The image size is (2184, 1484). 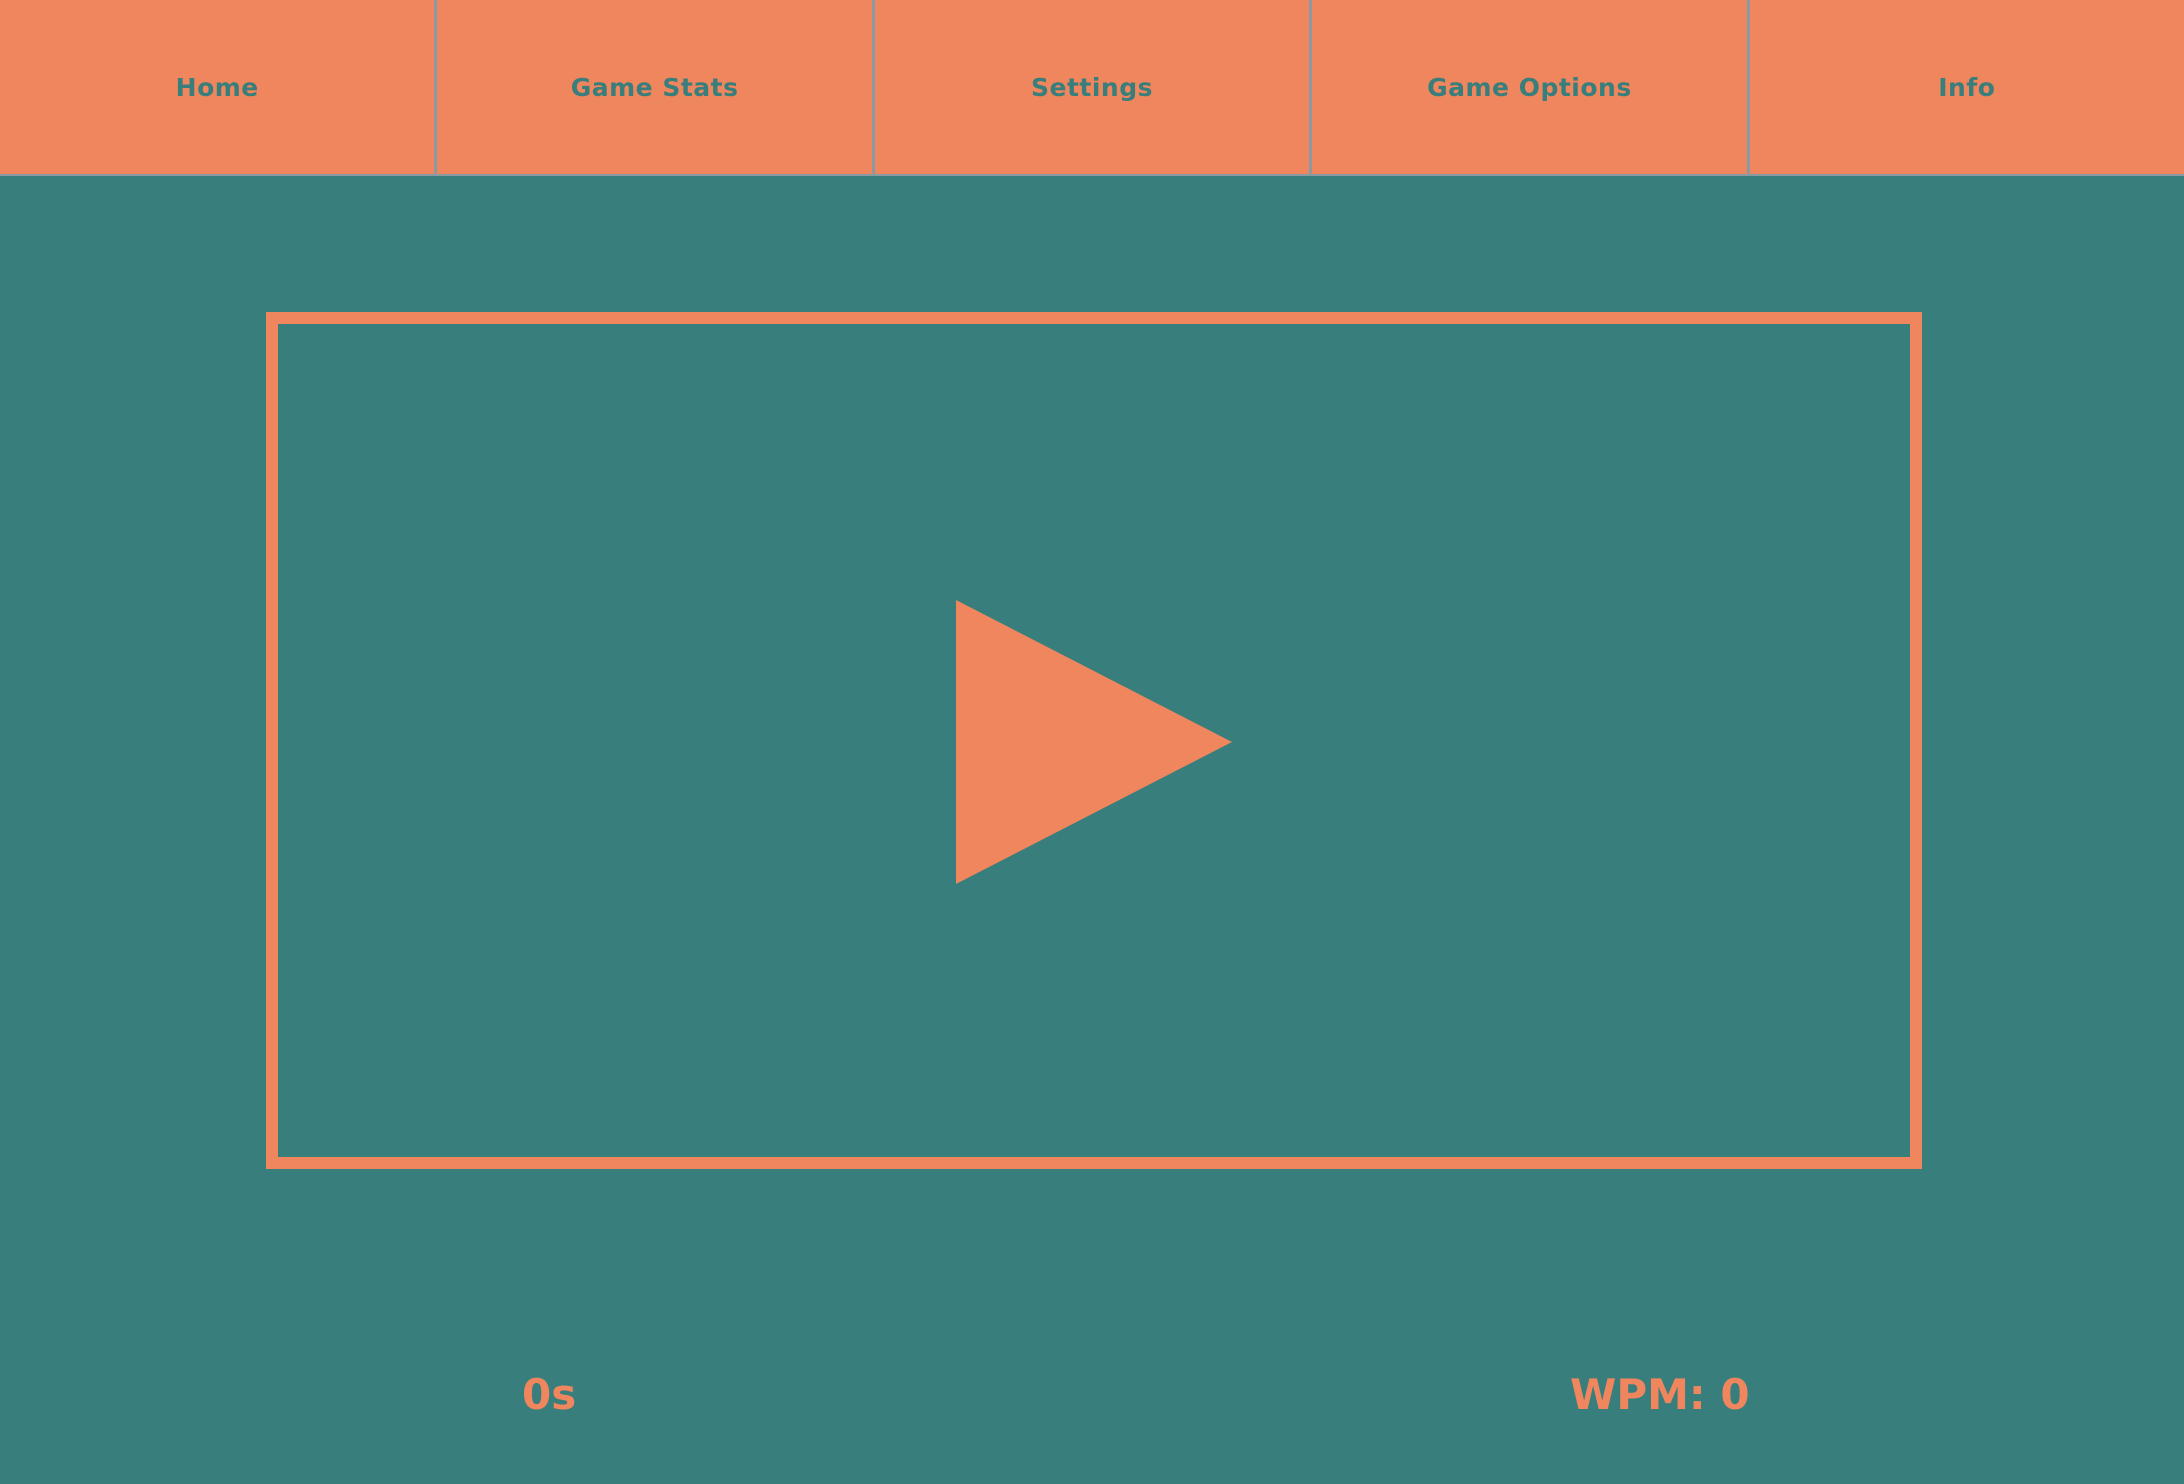 I want to click on nav-settings: Settings, so click(x=1094, y=87).